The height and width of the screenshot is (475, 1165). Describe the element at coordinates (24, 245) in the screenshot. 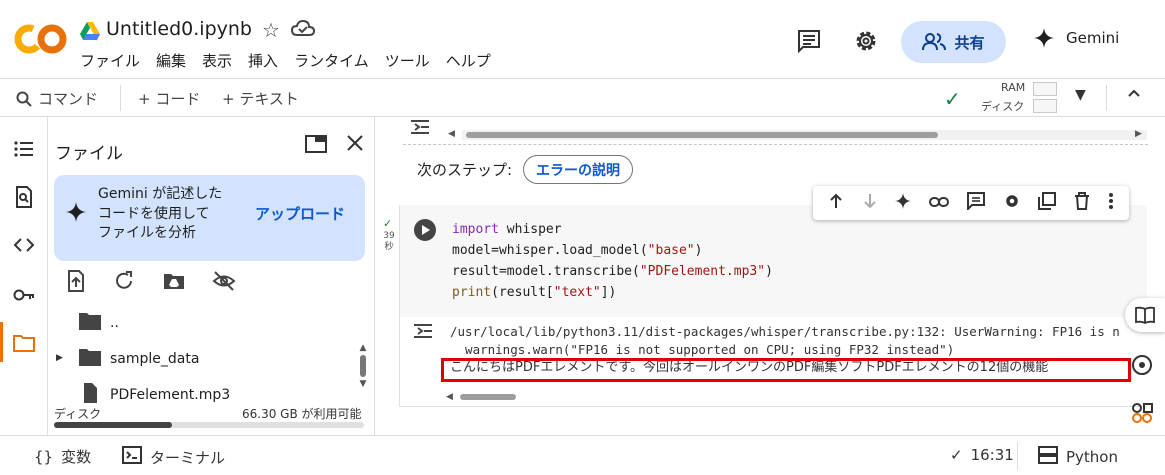

I see `code-snippets-icon` at that location.